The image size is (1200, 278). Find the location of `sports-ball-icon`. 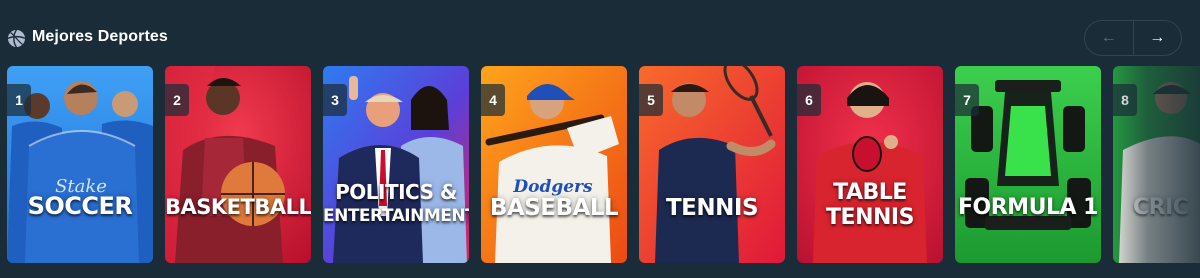

sports-ball-icon is located at coordinates (16, 38).